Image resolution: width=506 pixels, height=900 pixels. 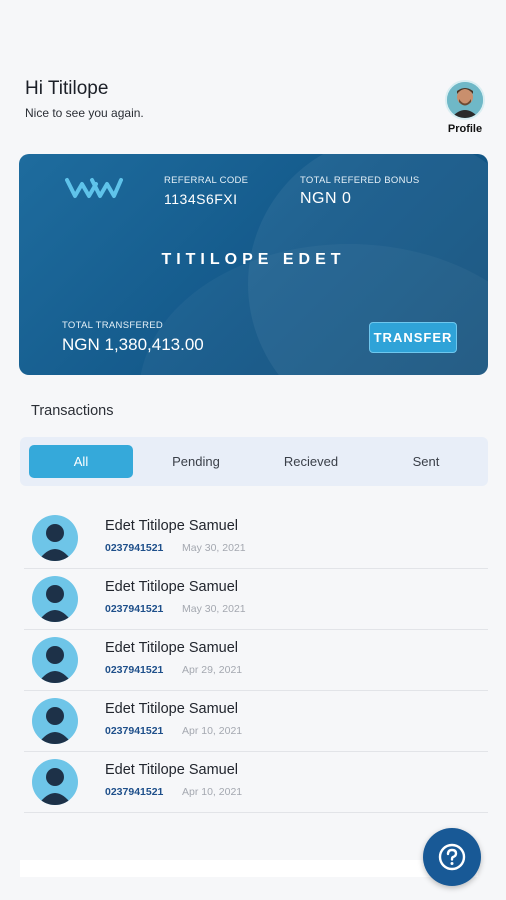 I want to click on tab-pending: Pending, so click(x=196, y=461).